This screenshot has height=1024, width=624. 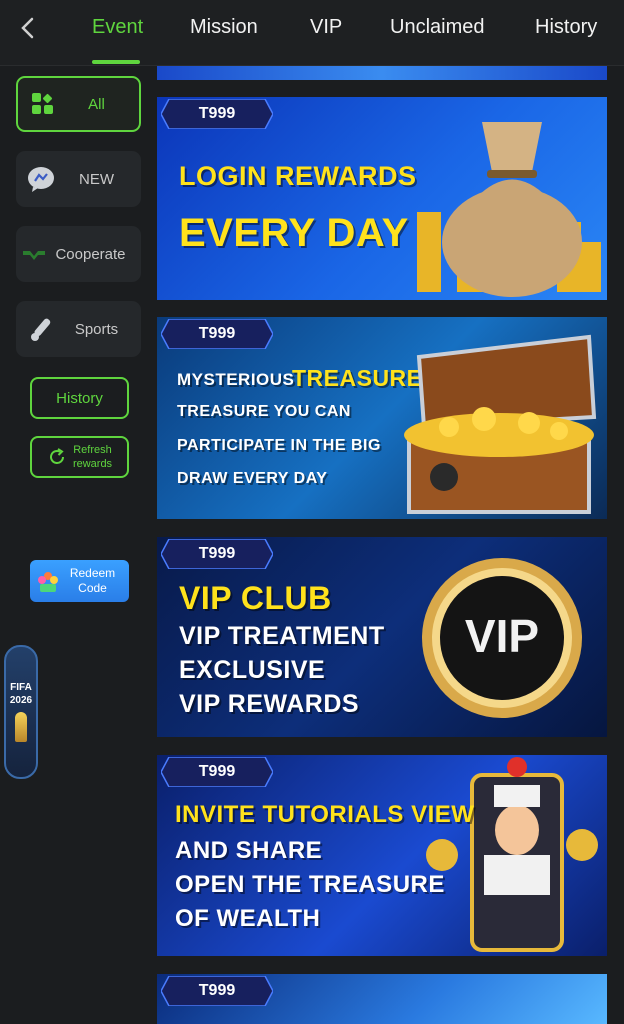 I want to click on fifa-2026-floating-widget: FIFA 2026, so click(x=21, y=712).